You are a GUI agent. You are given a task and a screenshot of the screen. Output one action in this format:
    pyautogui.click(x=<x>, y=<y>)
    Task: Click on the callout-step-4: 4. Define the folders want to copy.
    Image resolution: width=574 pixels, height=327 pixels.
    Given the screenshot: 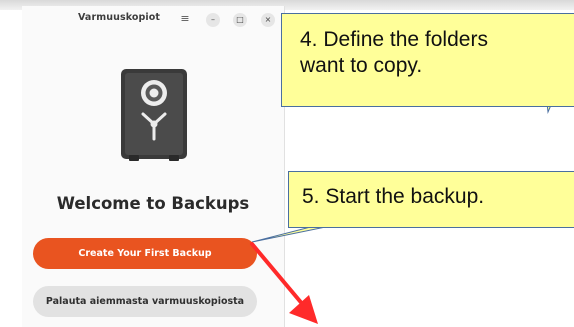 What is the action you would take?
    pyautogui.click(x=427, y=60)
    